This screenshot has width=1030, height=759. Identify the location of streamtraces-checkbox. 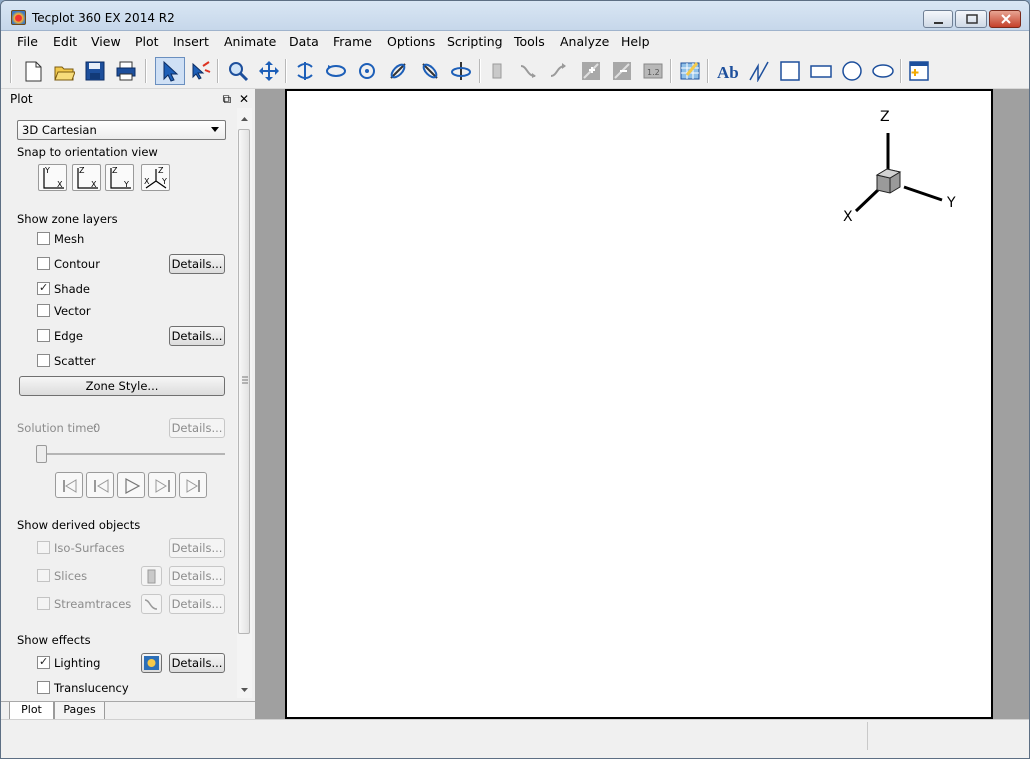
(43, 603).